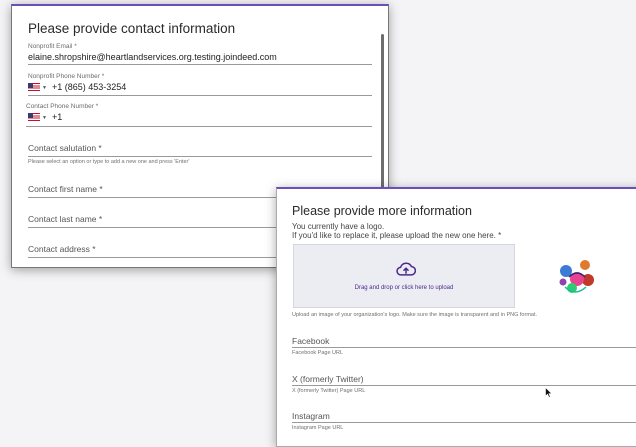 The height and width of the screenshot is (447, 636). What do you see at coordinates (549, 392) in the screenshot?
I see `mouse-pointer-icon` at bounding box center [549, 392].